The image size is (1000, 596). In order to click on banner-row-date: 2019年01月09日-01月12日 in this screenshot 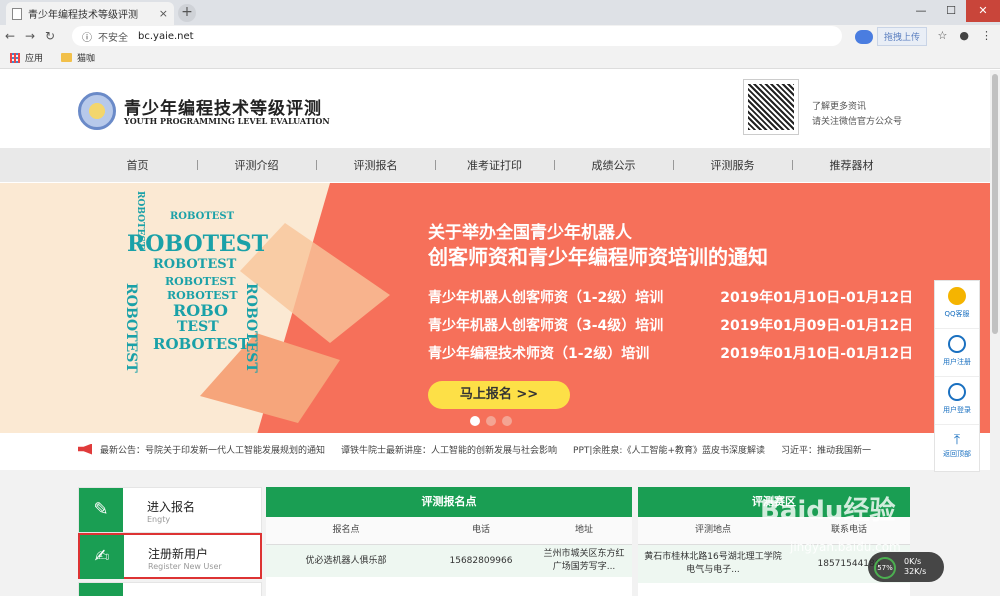, I will do `click(816, 326)`.